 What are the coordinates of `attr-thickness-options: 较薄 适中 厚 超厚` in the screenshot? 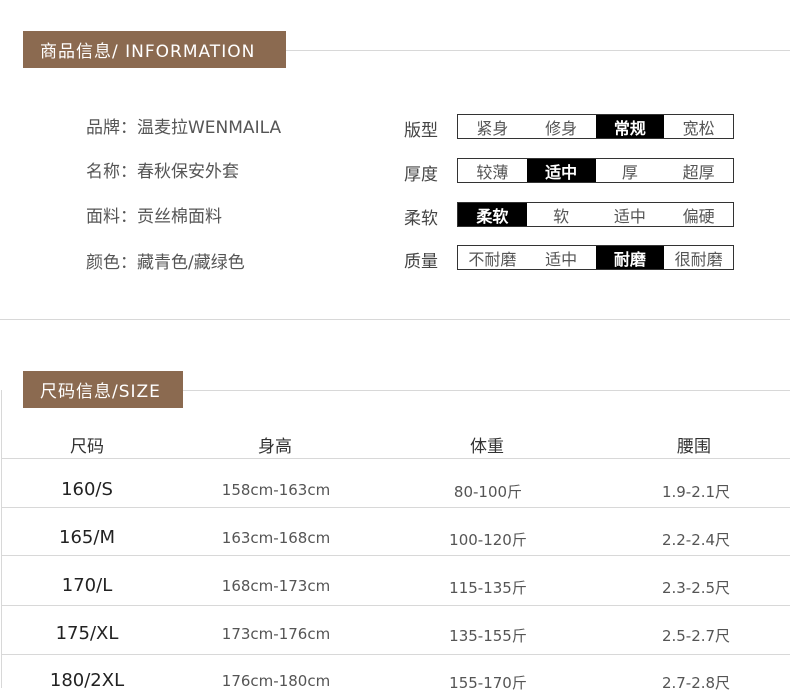 It's located at (595, 170).